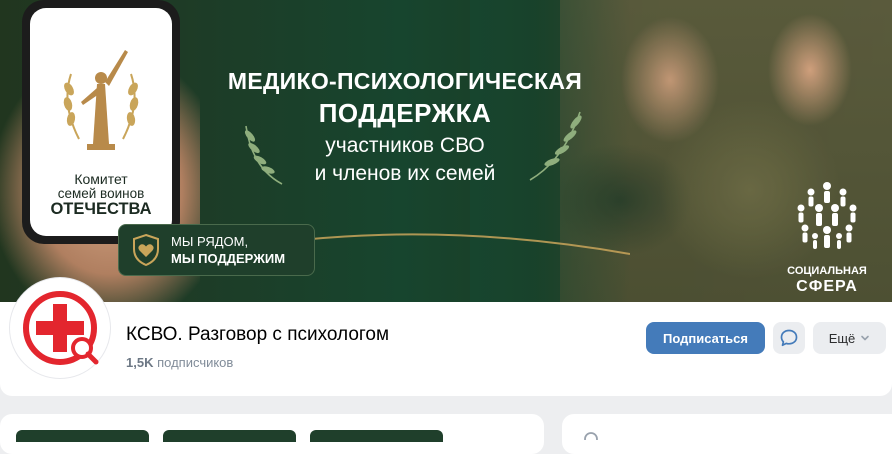 The height and width of the screenshot is (454, 892). I want to click on badge-line1: МЫ РЯДОМ,, so click(210, 241).